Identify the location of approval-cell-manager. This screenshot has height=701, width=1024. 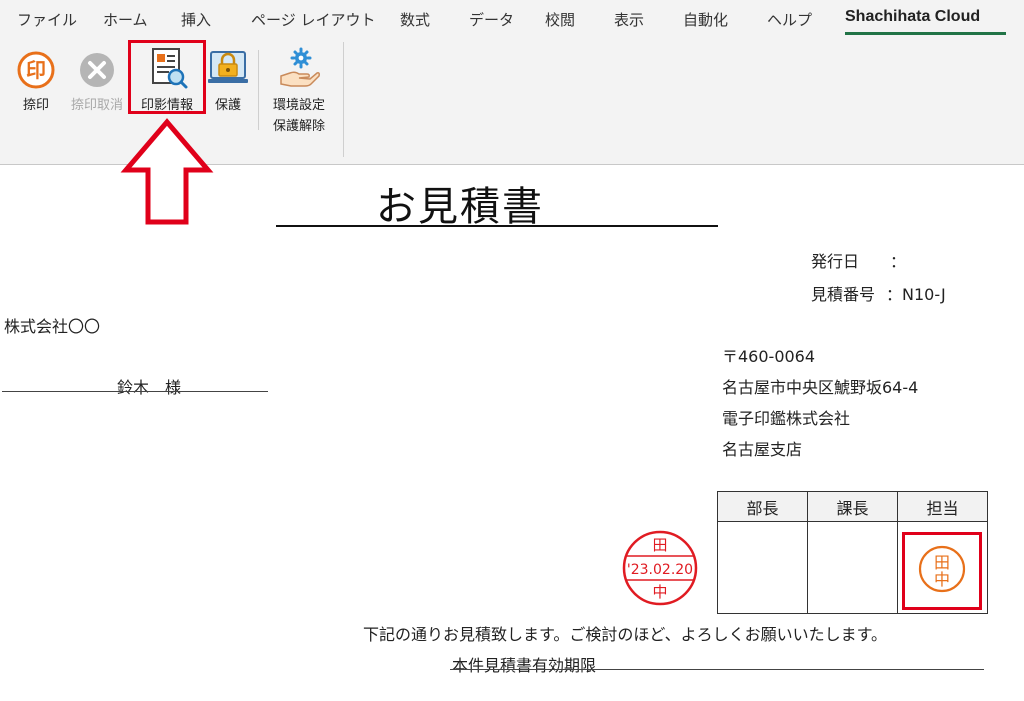
(762, 567).